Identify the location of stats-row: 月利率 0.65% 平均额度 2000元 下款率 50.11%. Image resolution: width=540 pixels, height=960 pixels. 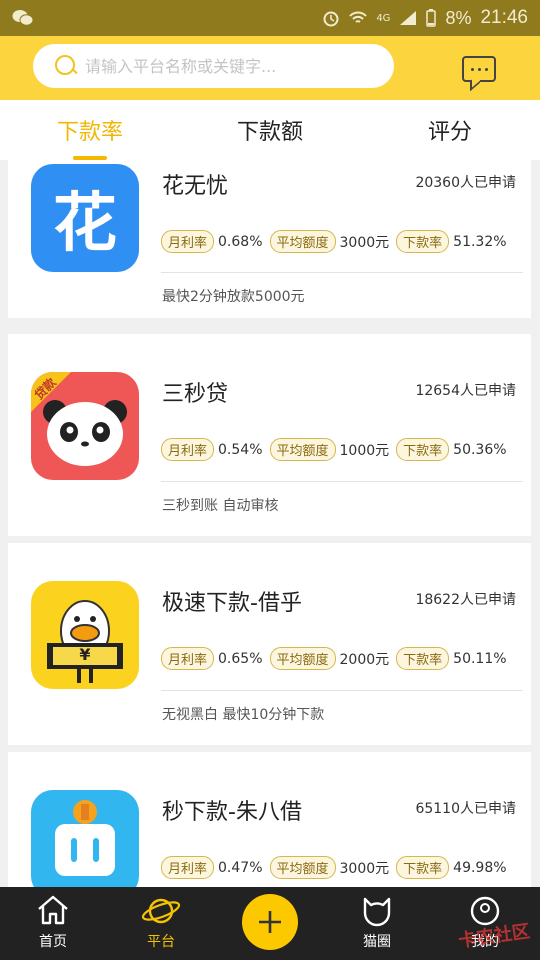
(334, 658).